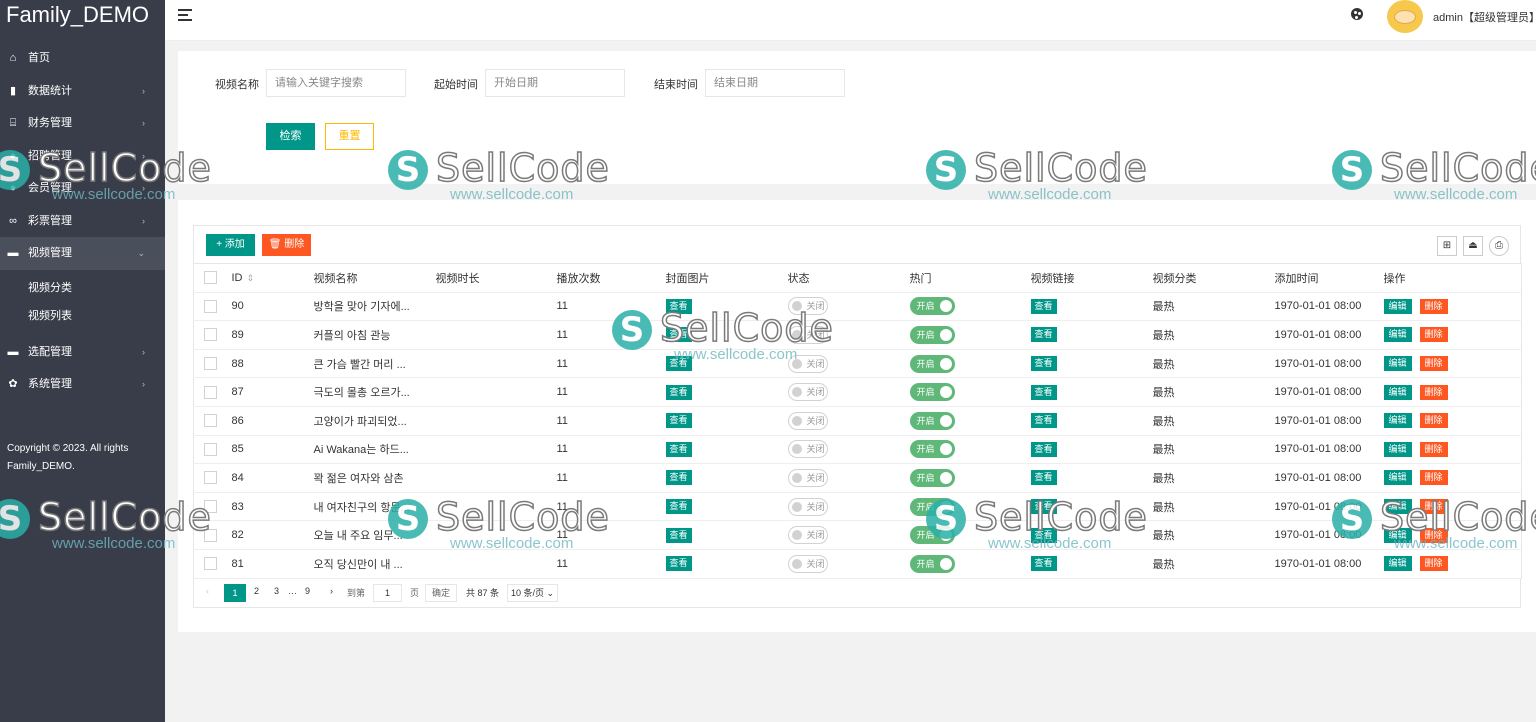  I want to click on user-menu: admin【超级管理员】 ⌄, so click(1484, 17).